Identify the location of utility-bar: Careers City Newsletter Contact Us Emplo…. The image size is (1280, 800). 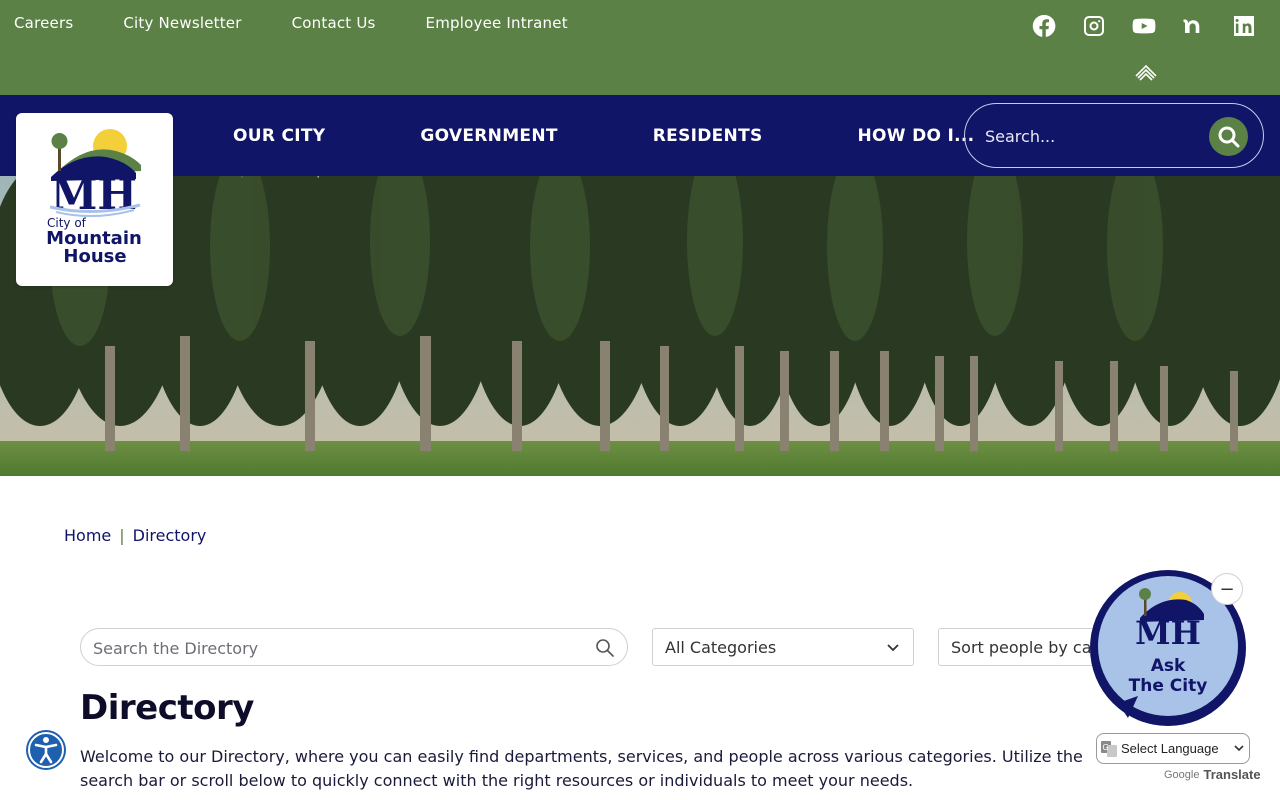
(640, 47).